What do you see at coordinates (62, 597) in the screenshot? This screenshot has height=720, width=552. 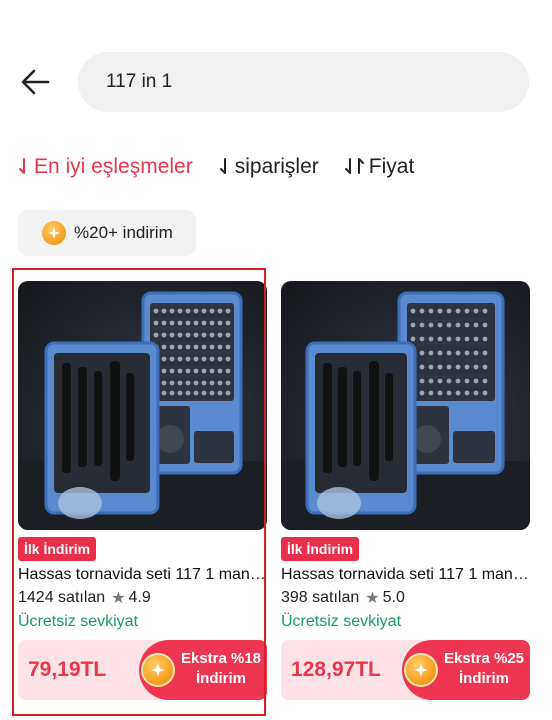 I see `sold-count: 1424 satılan` at bounding box center [62, 597].